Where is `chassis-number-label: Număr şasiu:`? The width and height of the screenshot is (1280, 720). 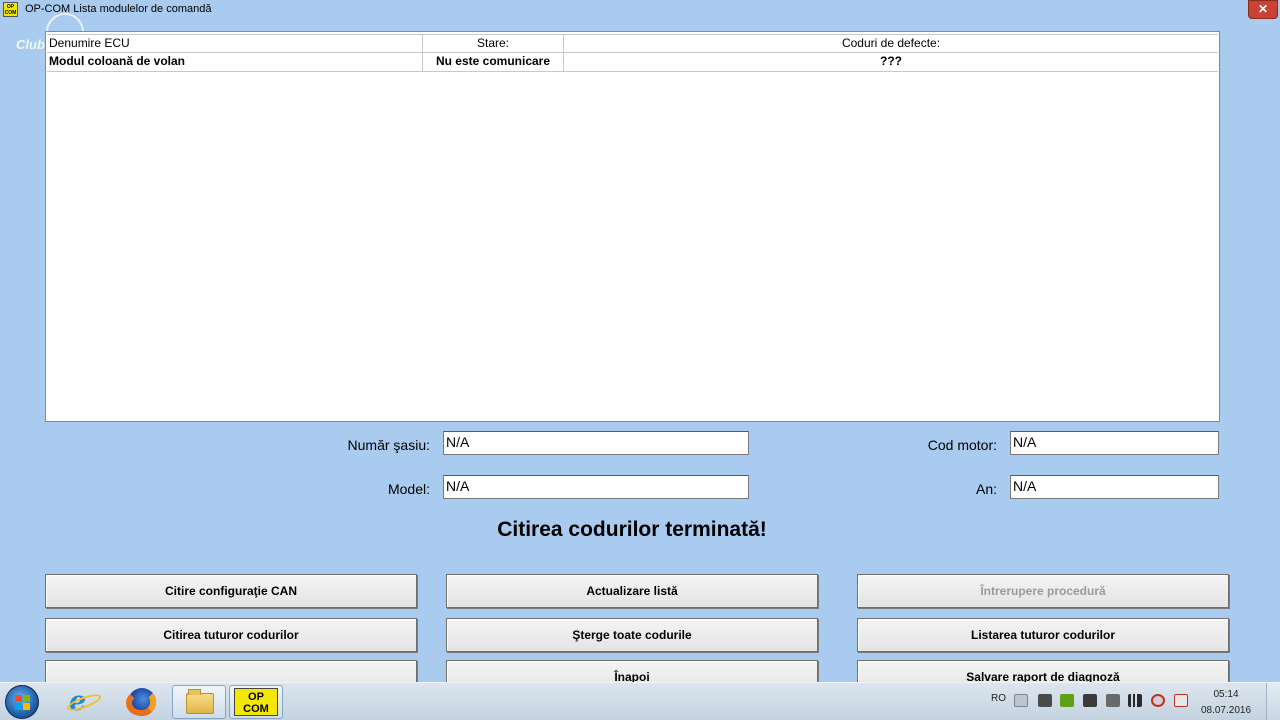 chassis-number-label: Număr şasiu: is located at coordinates (388, 445).